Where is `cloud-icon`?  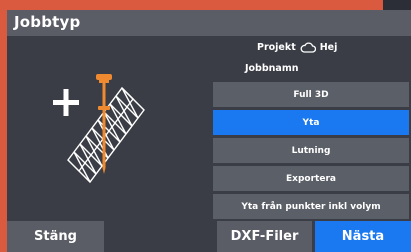 cloud-icon is located at coordinates (308, 47).